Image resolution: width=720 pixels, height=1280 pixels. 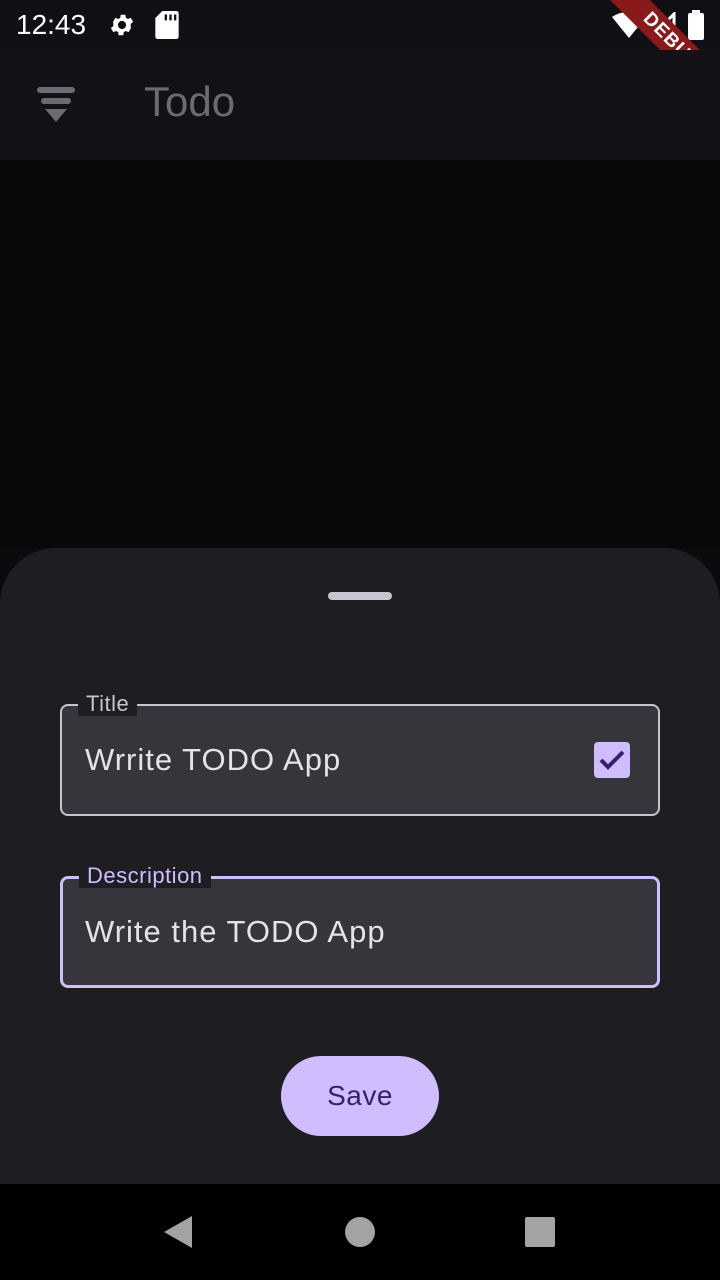 I want to click on home-icon, so click(x=360, y=1232).